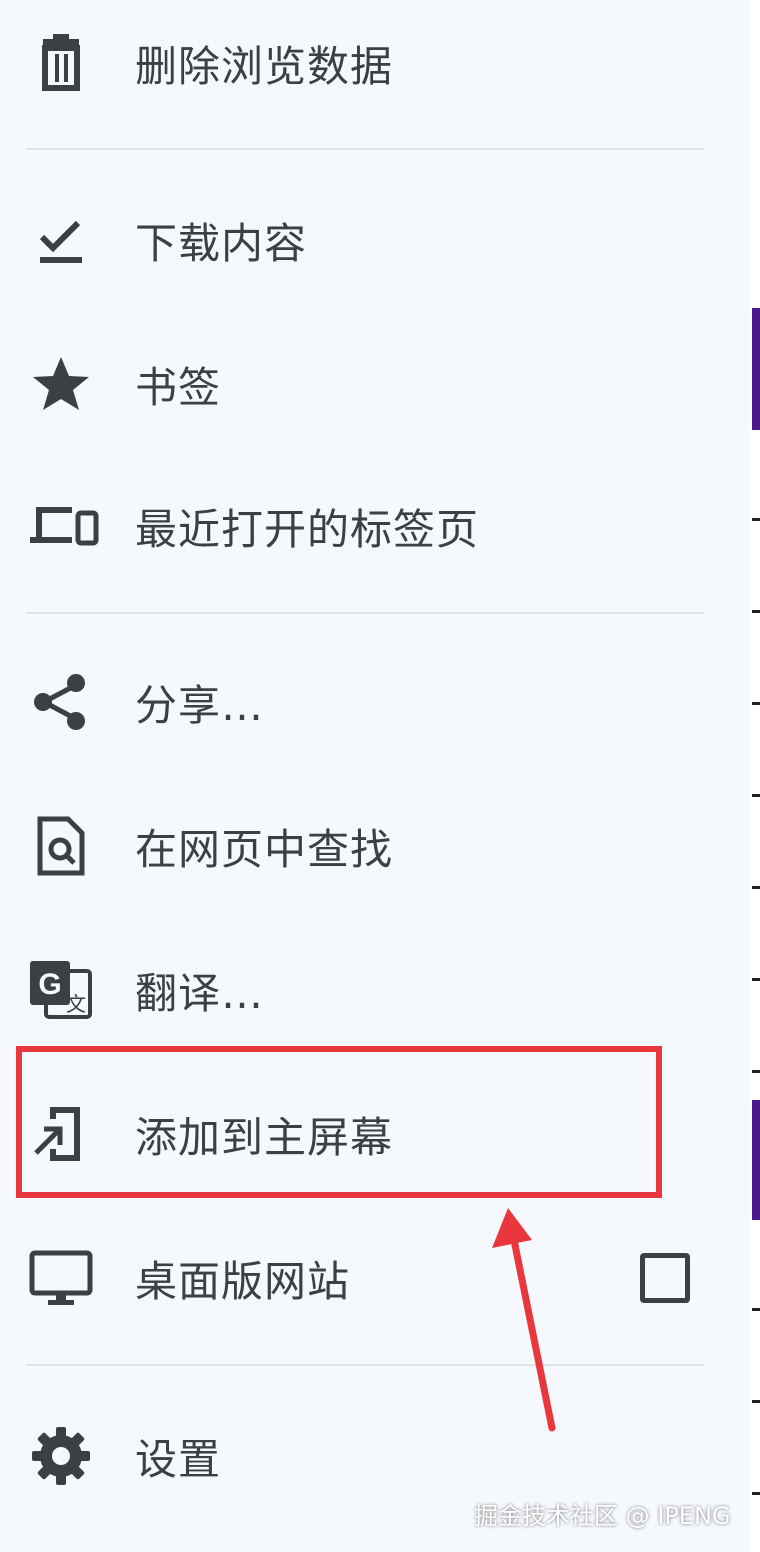 The width and height of the screenshot is (760, 1552). Describe the element at coordinates (178, 1459) in the screenshot. I see `menu-item-label: 设置` at that location.